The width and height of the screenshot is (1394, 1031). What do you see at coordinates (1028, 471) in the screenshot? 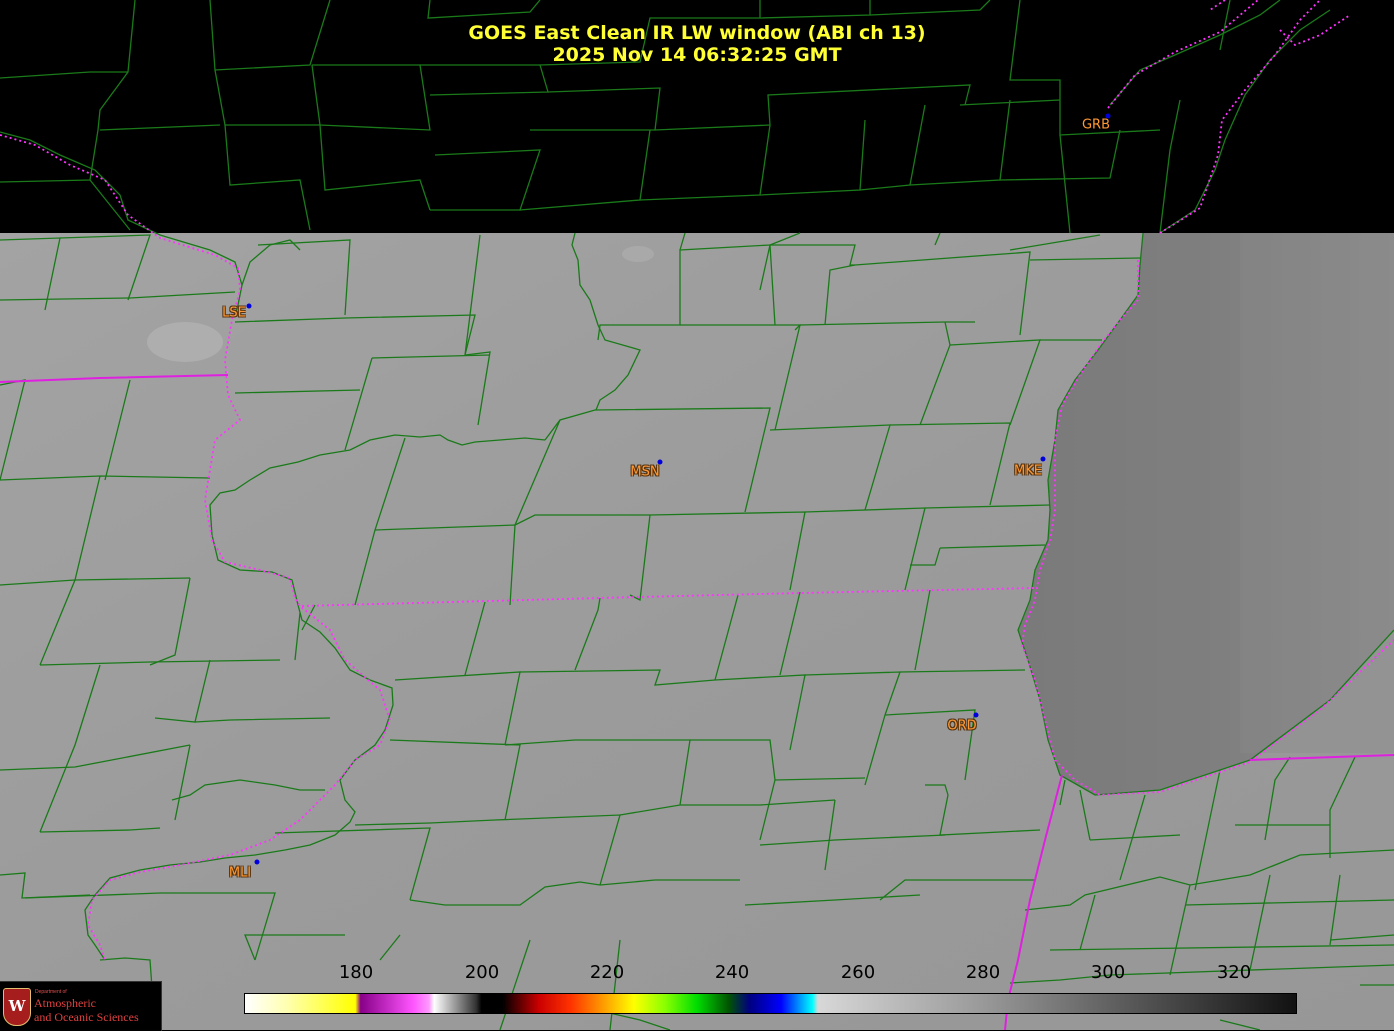
I see `station-label-mke: MKE` at bounding box center [1028, 471].